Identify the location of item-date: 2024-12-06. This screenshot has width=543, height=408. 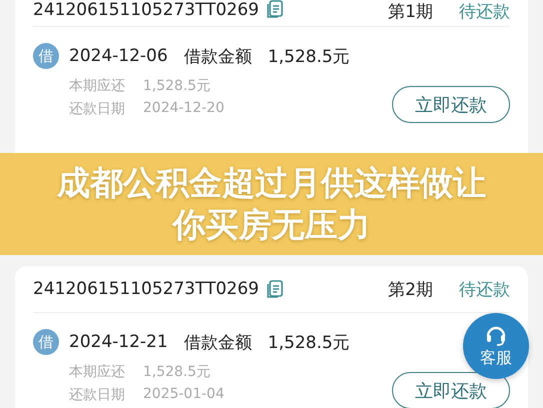
(118, 56).